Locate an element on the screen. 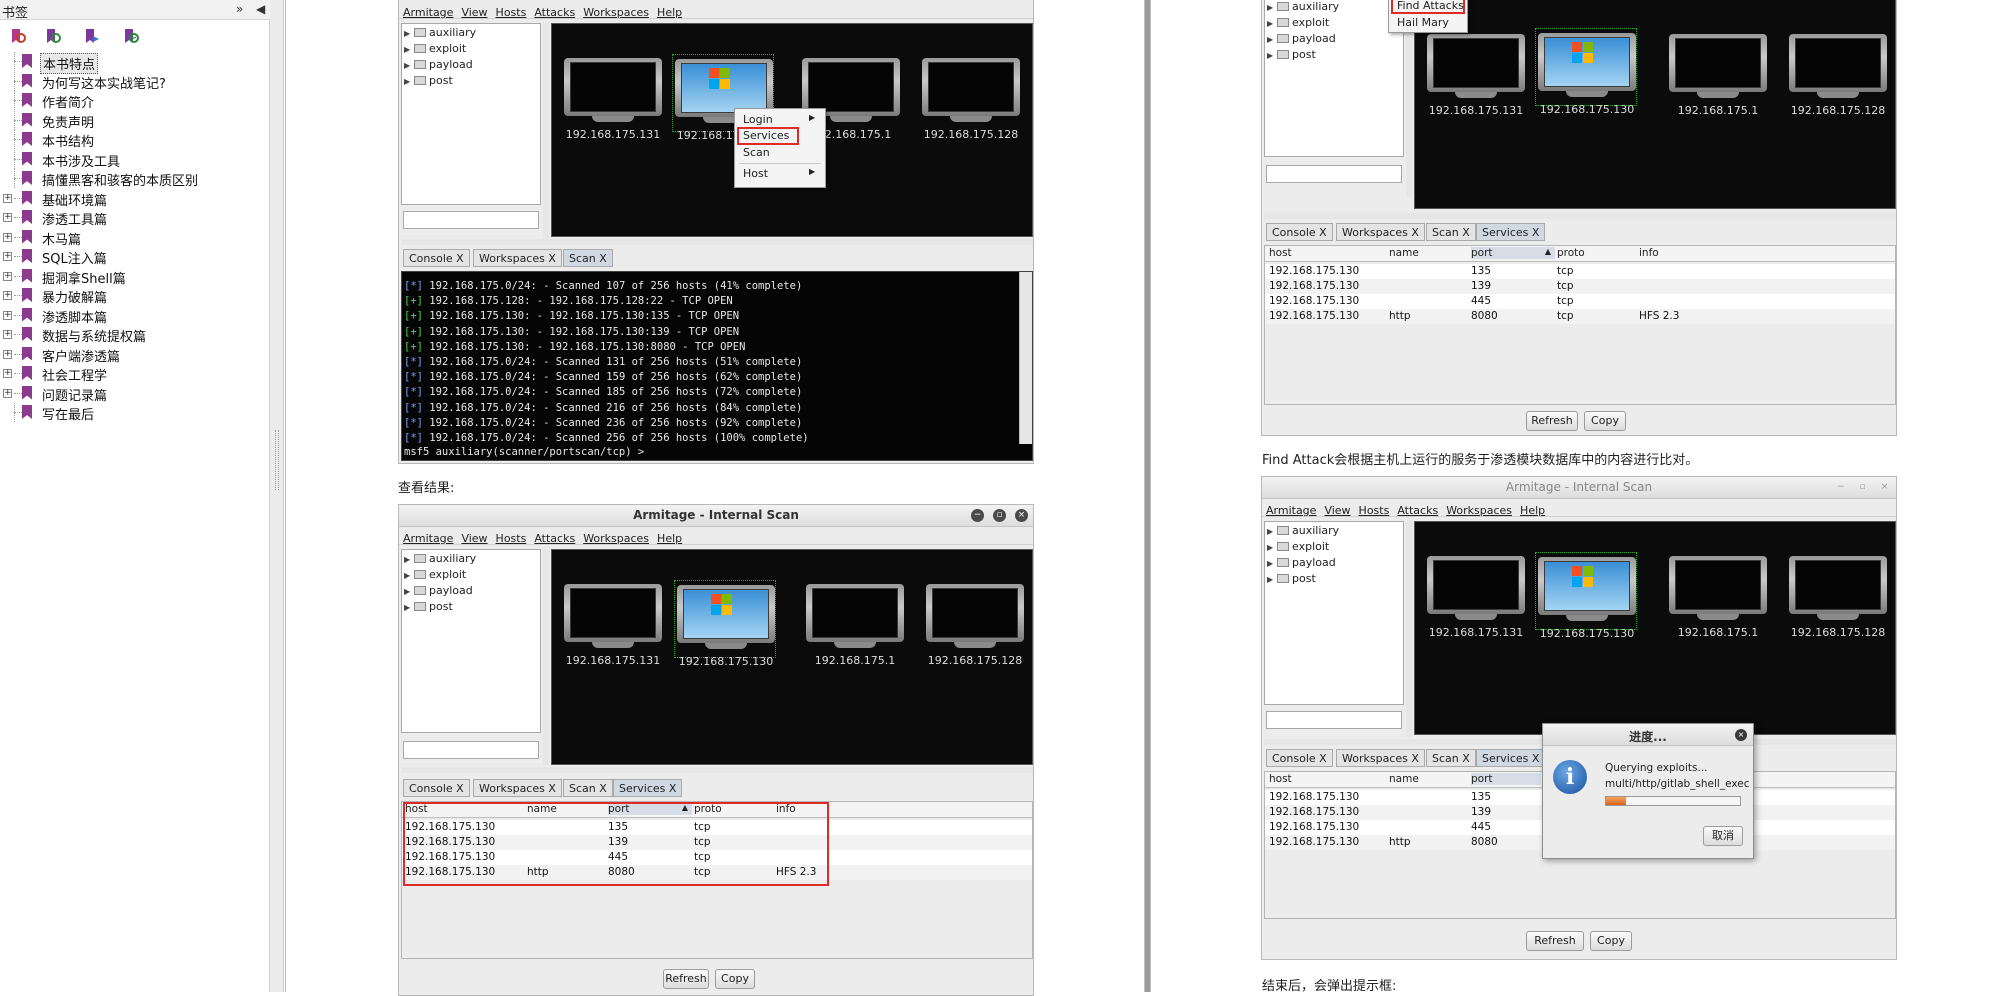  menu-item-host: Host ▶ is located at coordinates (779, 173).